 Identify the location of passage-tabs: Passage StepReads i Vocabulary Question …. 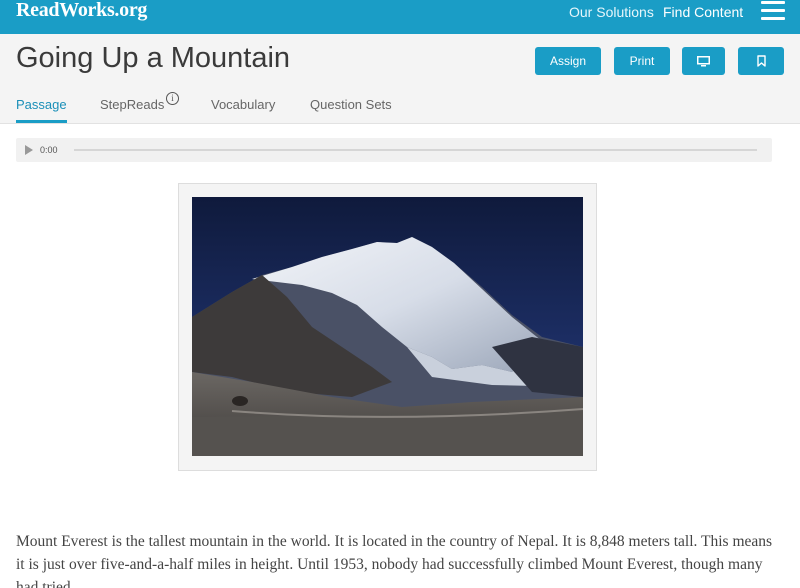
(400, 108).